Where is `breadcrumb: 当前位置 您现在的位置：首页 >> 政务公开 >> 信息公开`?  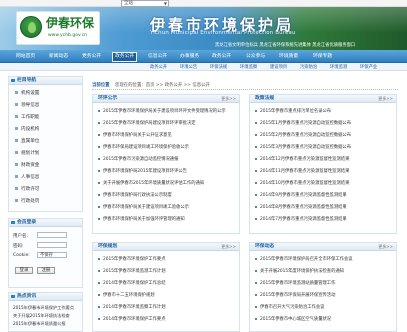
breadcrumb: 当前位置 您现在的位置：首页 >> 政务公开 >> 信息公开 is located at coordinates (245, 86).